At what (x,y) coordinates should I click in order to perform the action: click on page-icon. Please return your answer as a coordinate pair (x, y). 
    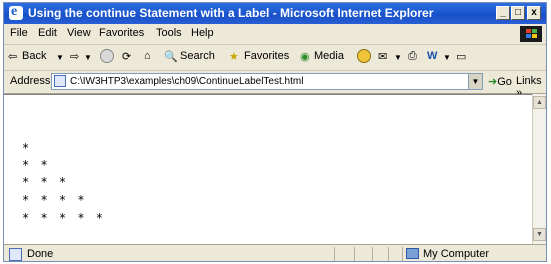
    Looking at the image, I should click on (60, 81).